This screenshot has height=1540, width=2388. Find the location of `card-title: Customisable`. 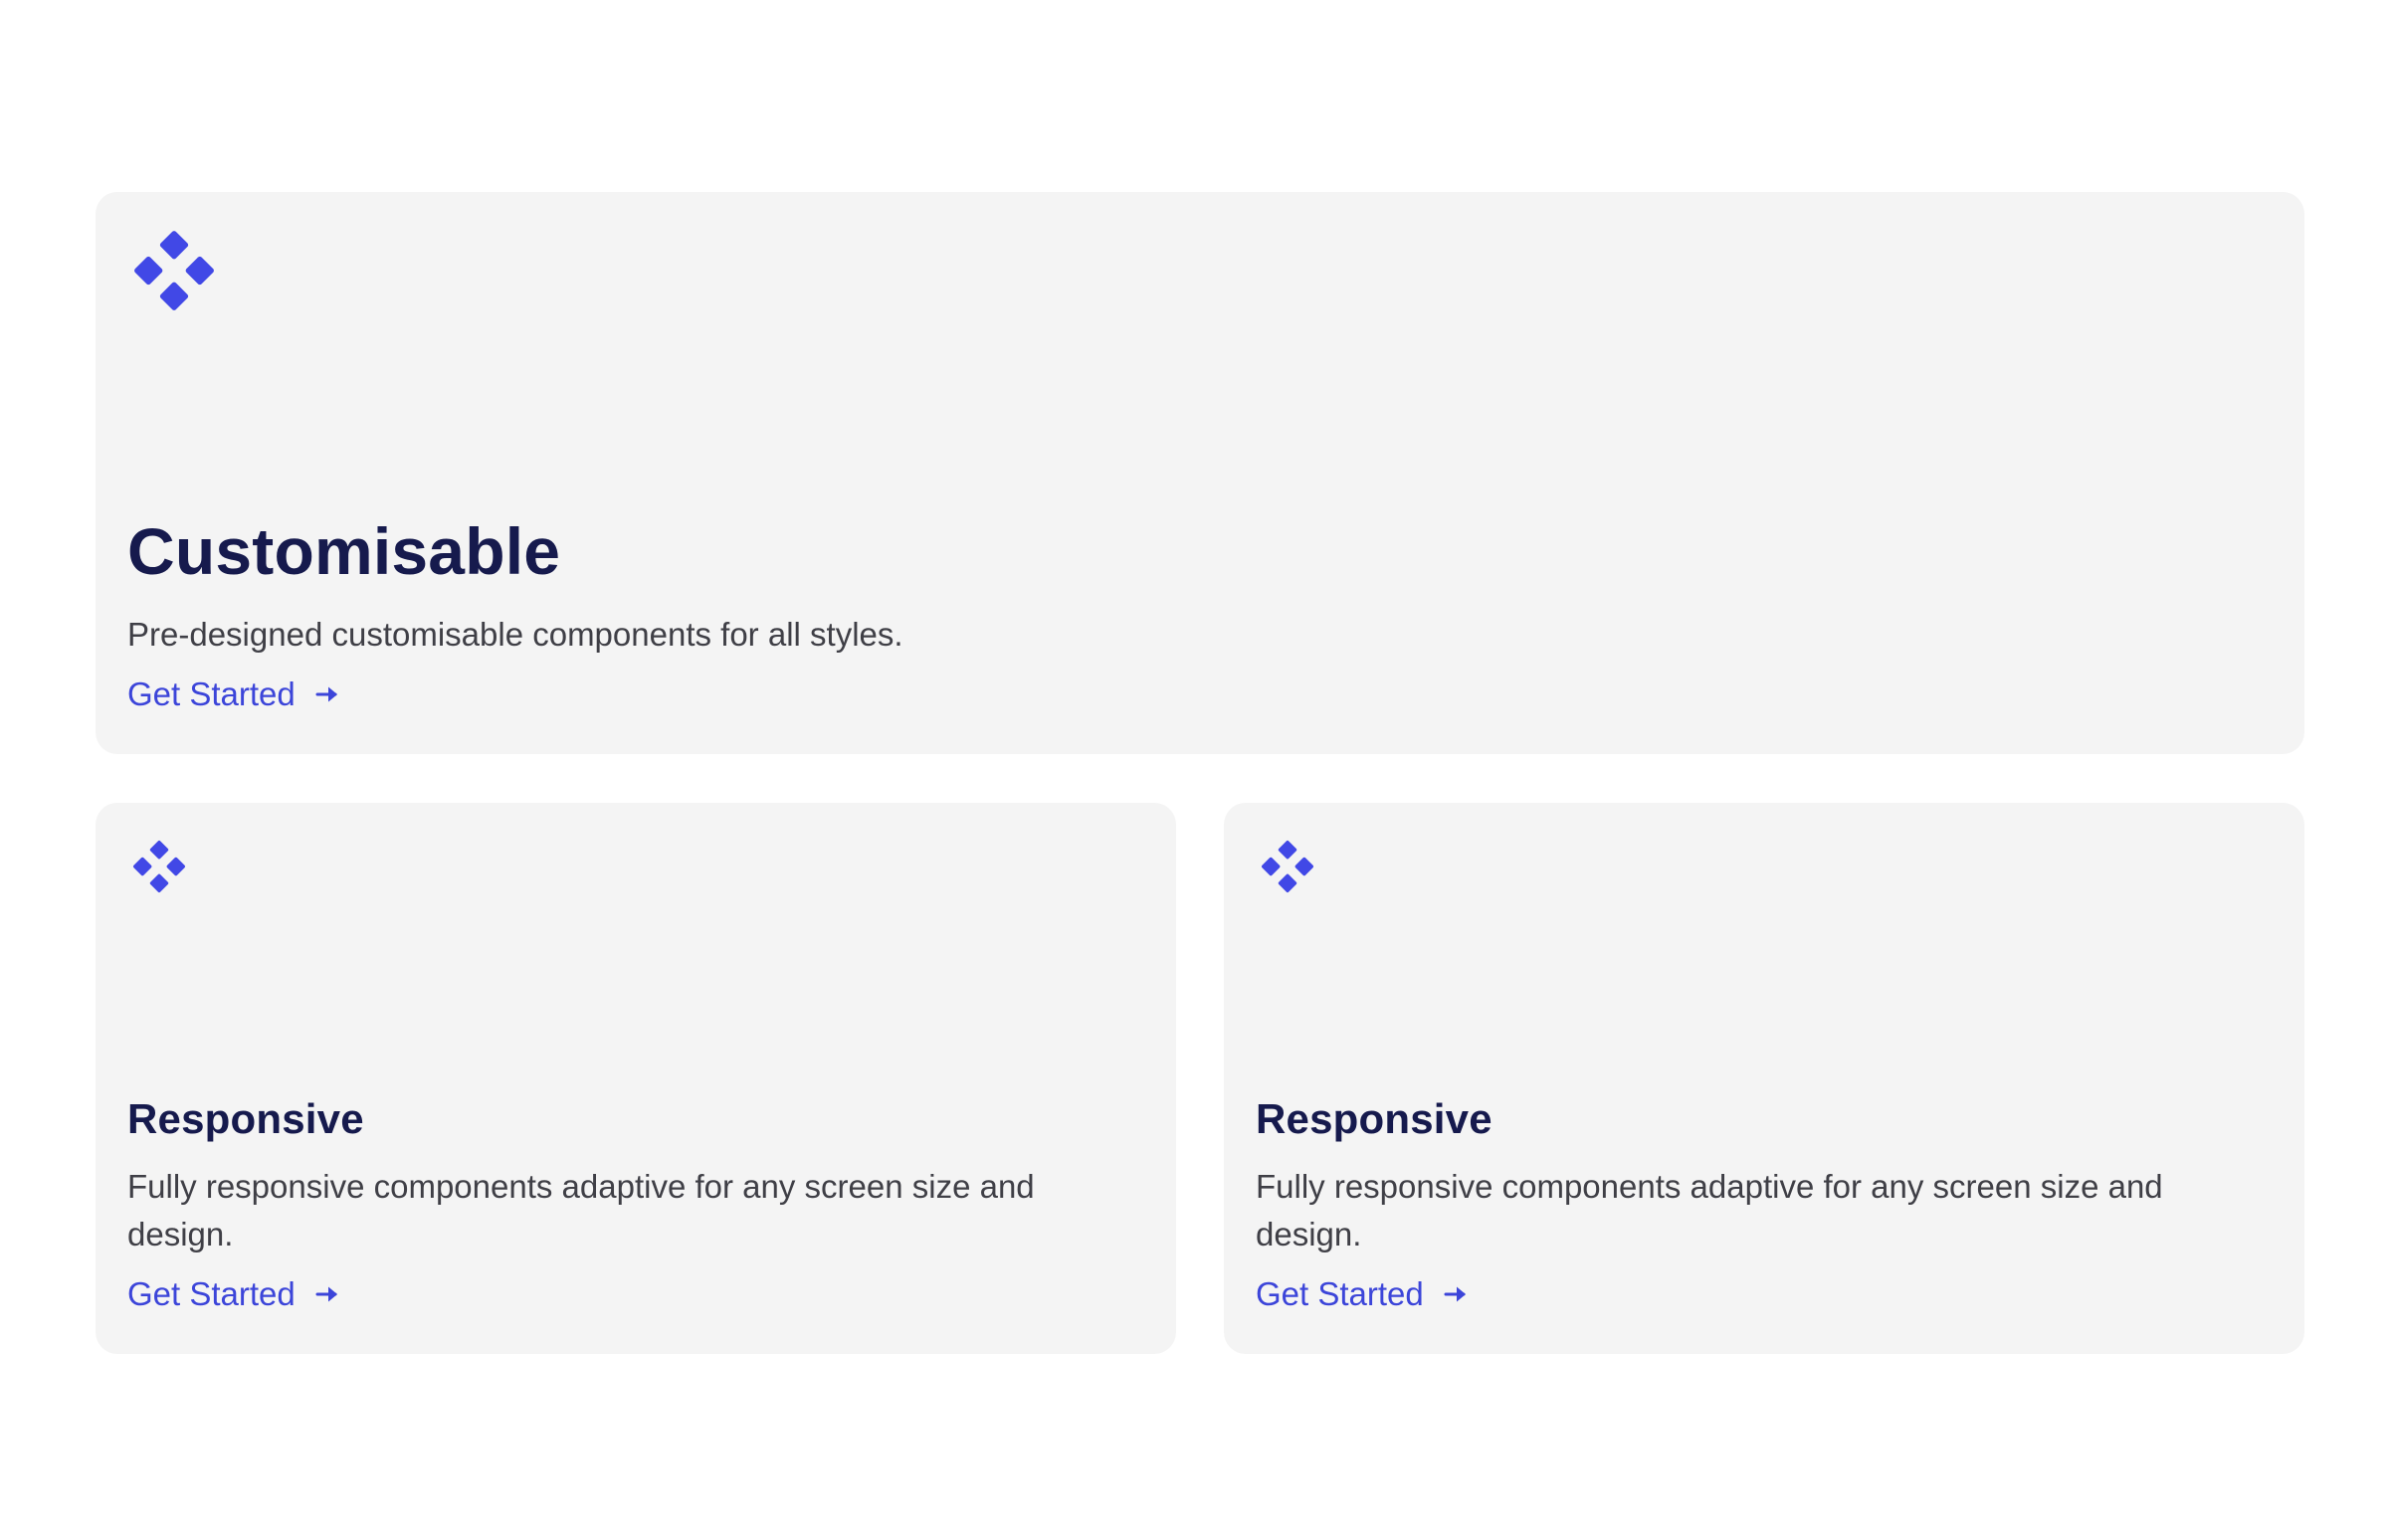

card-title: Customisable is located at coordinates (344, 551).